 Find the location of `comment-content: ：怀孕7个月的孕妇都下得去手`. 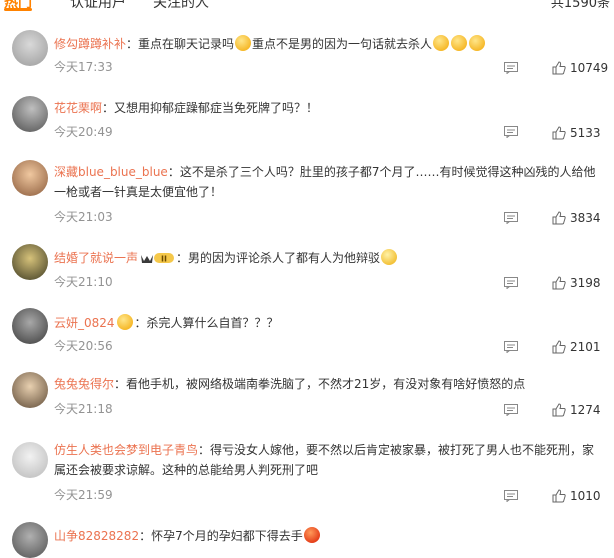

comment-content: ：怀孕7个月的孕妇都下得去手 is located at coordinates (221, 536).